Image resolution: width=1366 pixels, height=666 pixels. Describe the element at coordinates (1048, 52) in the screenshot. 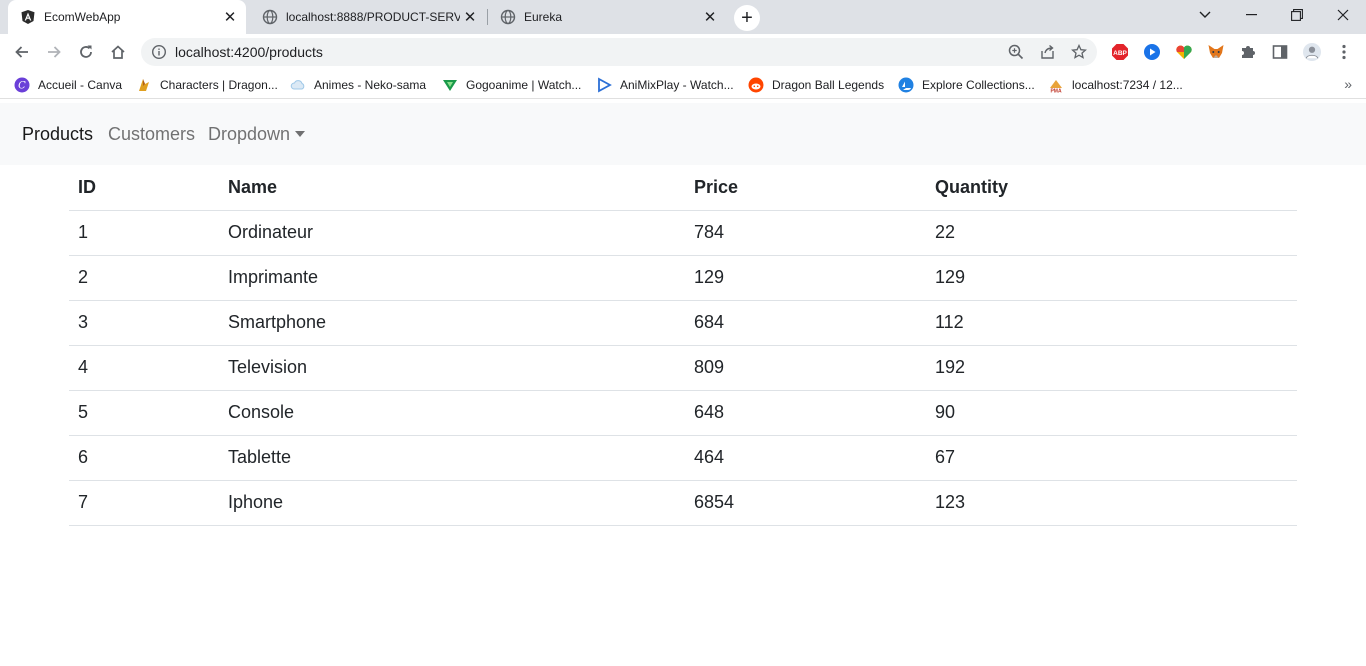

I see `share-icon` at that location.